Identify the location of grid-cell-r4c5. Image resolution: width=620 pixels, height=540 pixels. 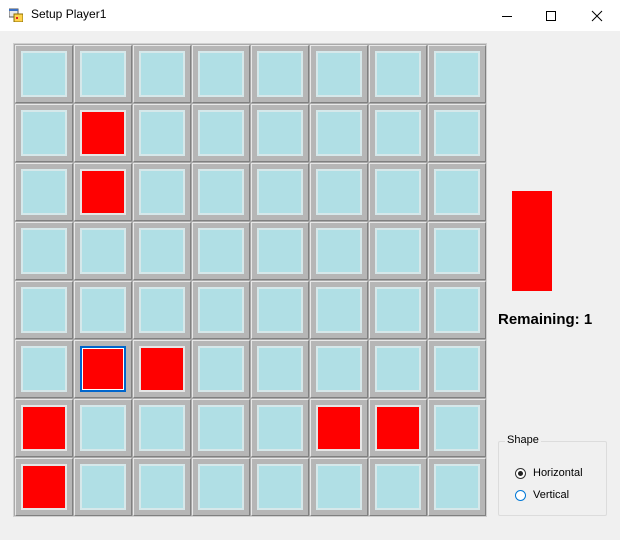
(339, 310).